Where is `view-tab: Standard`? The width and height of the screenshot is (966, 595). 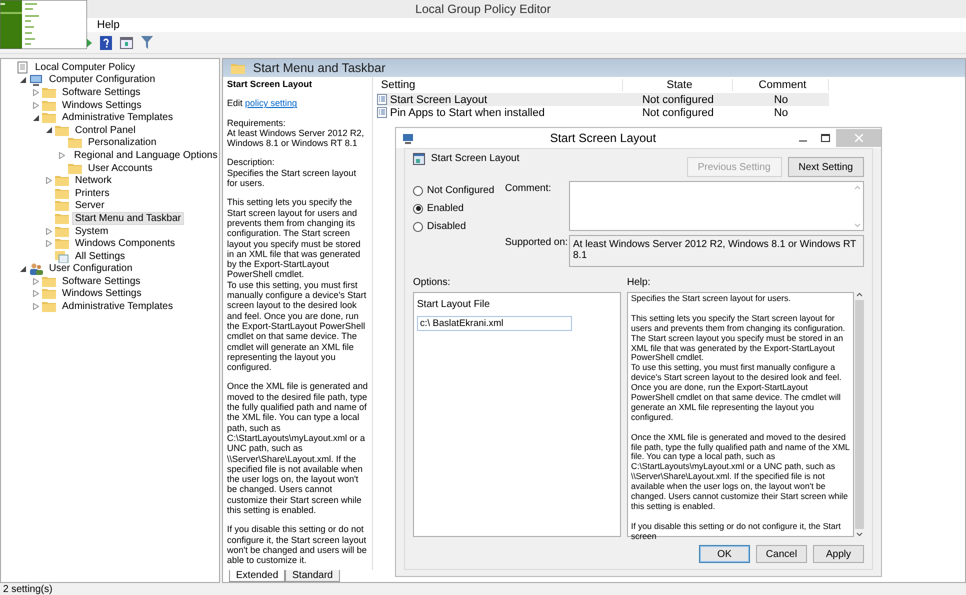 view-tab: Standard is located at coordinates (312, 576).